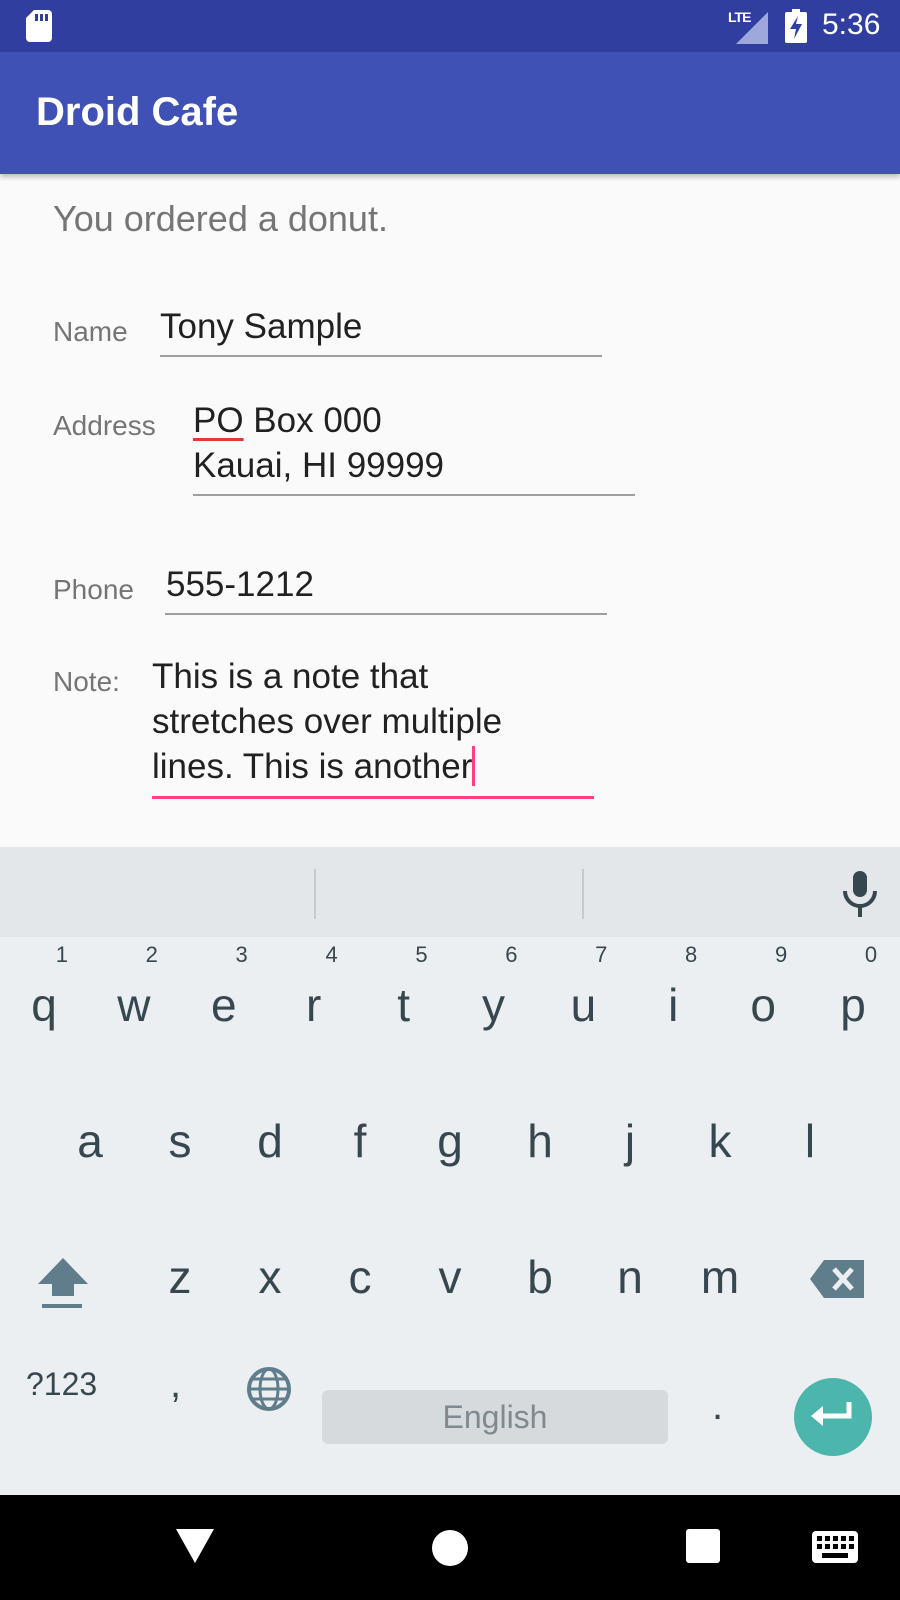 The image size is (900, 1600). What do you see at coordinates (134, 1005) in the screenshot?
I see `key-label: w` at bounding box center [134, 1005].